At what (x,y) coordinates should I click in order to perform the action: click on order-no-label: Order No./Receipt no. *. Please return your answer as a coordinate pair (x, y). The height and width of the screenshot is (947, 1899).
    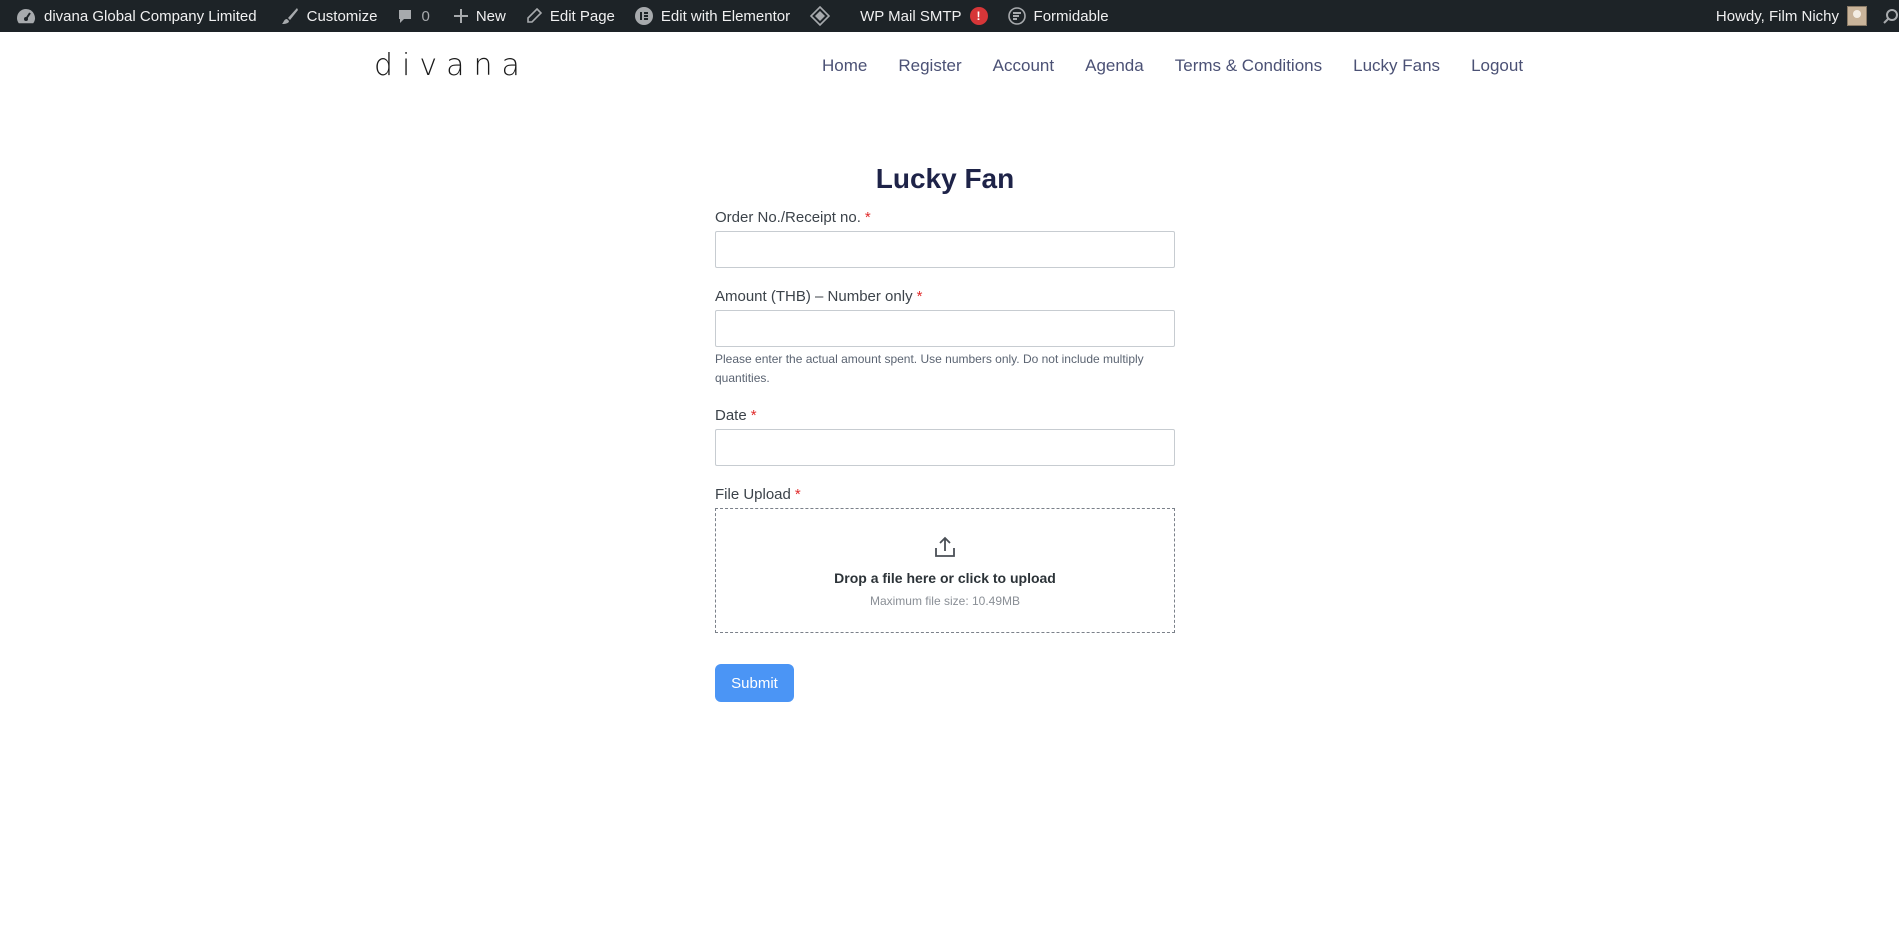
    Looking at the image, I should click on (945, 217).